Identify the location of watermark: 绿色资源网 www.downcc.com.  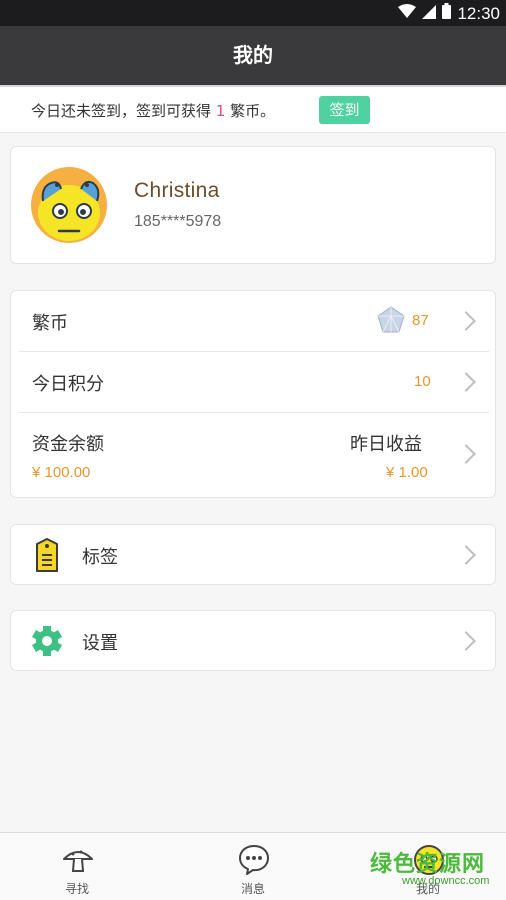
(429, 866).